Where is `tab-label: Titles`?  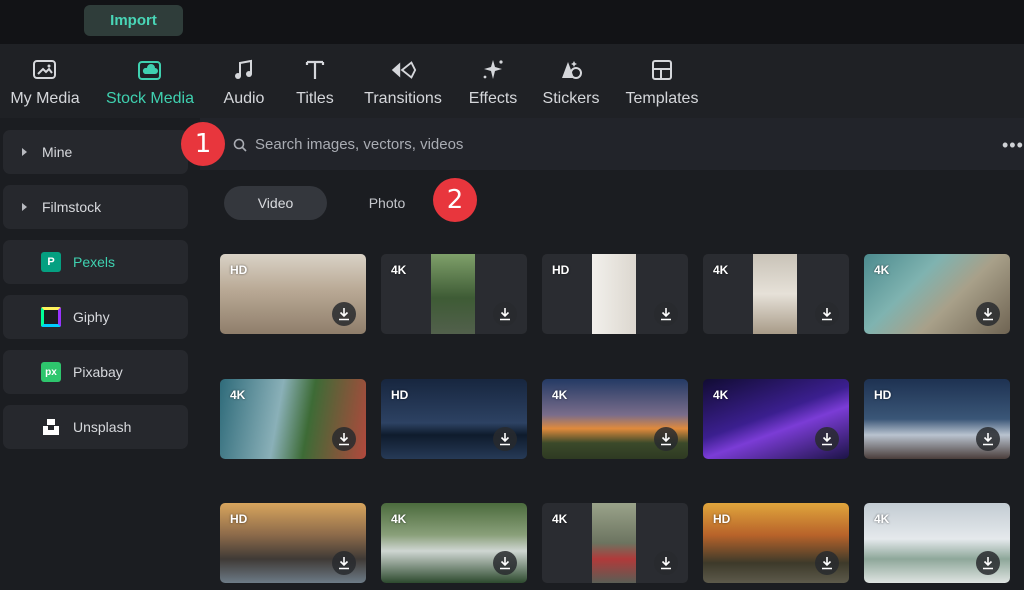
tab-label: Titles is located at coordinates (315, 98).